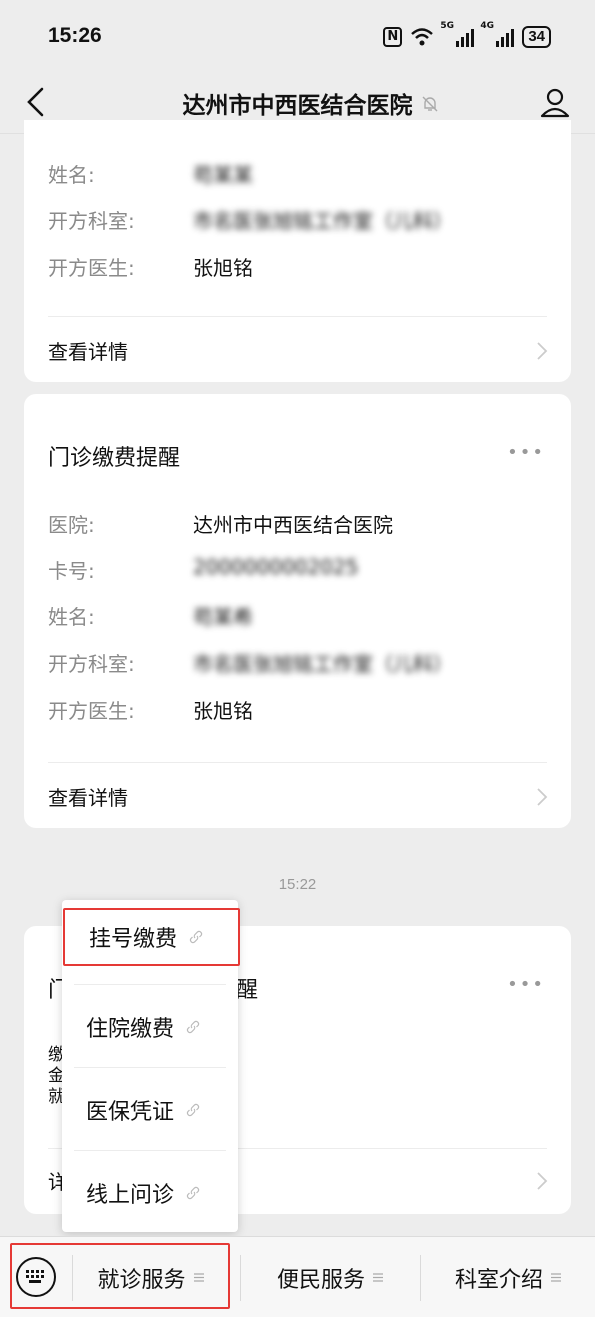 This screenshot has height=1317, width=595. I want to click on info-row: 姓名: 苟某希, so click(150, 617).